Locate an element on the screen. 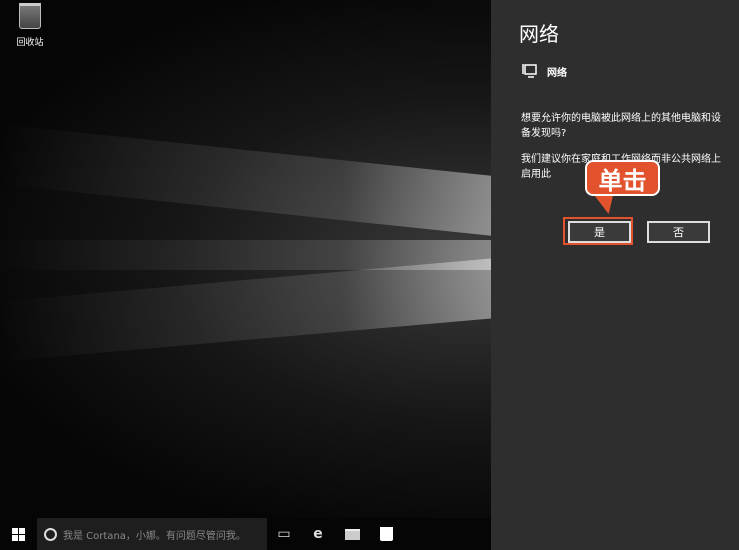  recycle-bin-label: 回收站 is located at coordinates (30, 43).